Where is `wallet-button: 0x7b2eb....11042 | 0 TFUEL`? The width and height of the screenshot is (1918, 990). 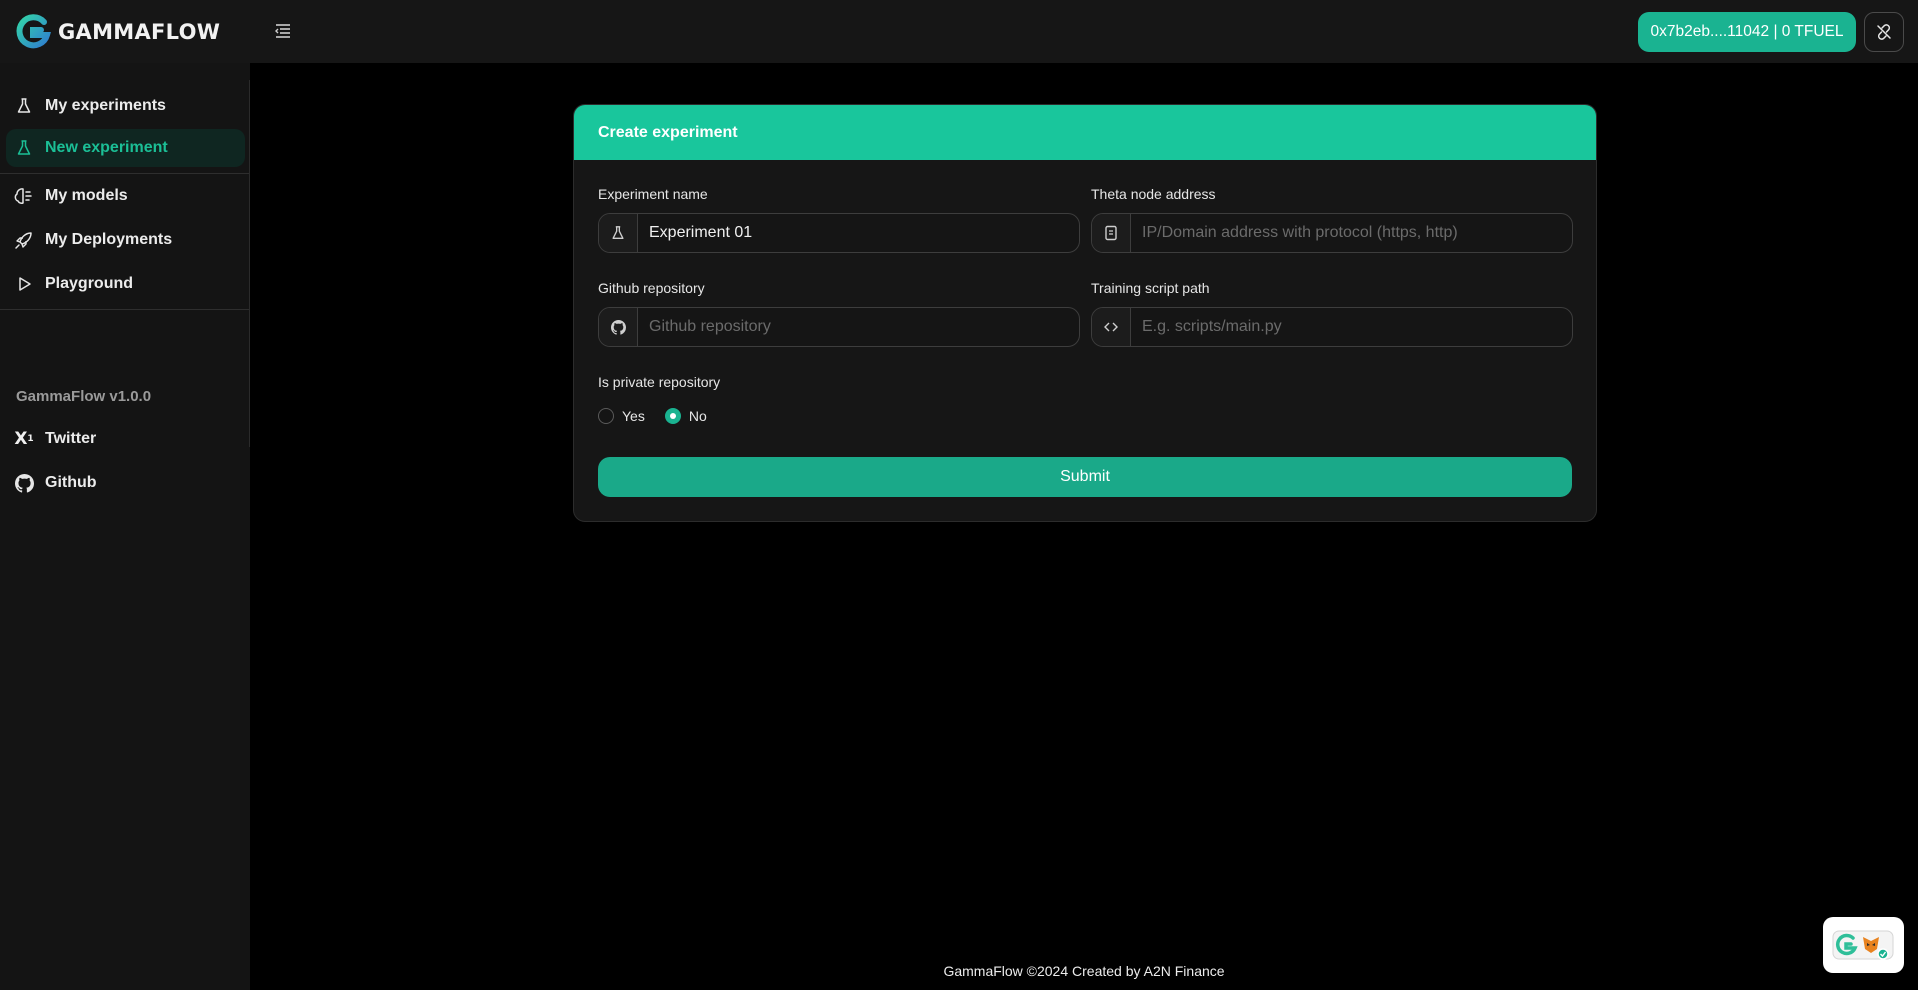 wallet-button: 0x7b2eb....11042 | 0 TFUEL is located at coordinates (1747, 32).